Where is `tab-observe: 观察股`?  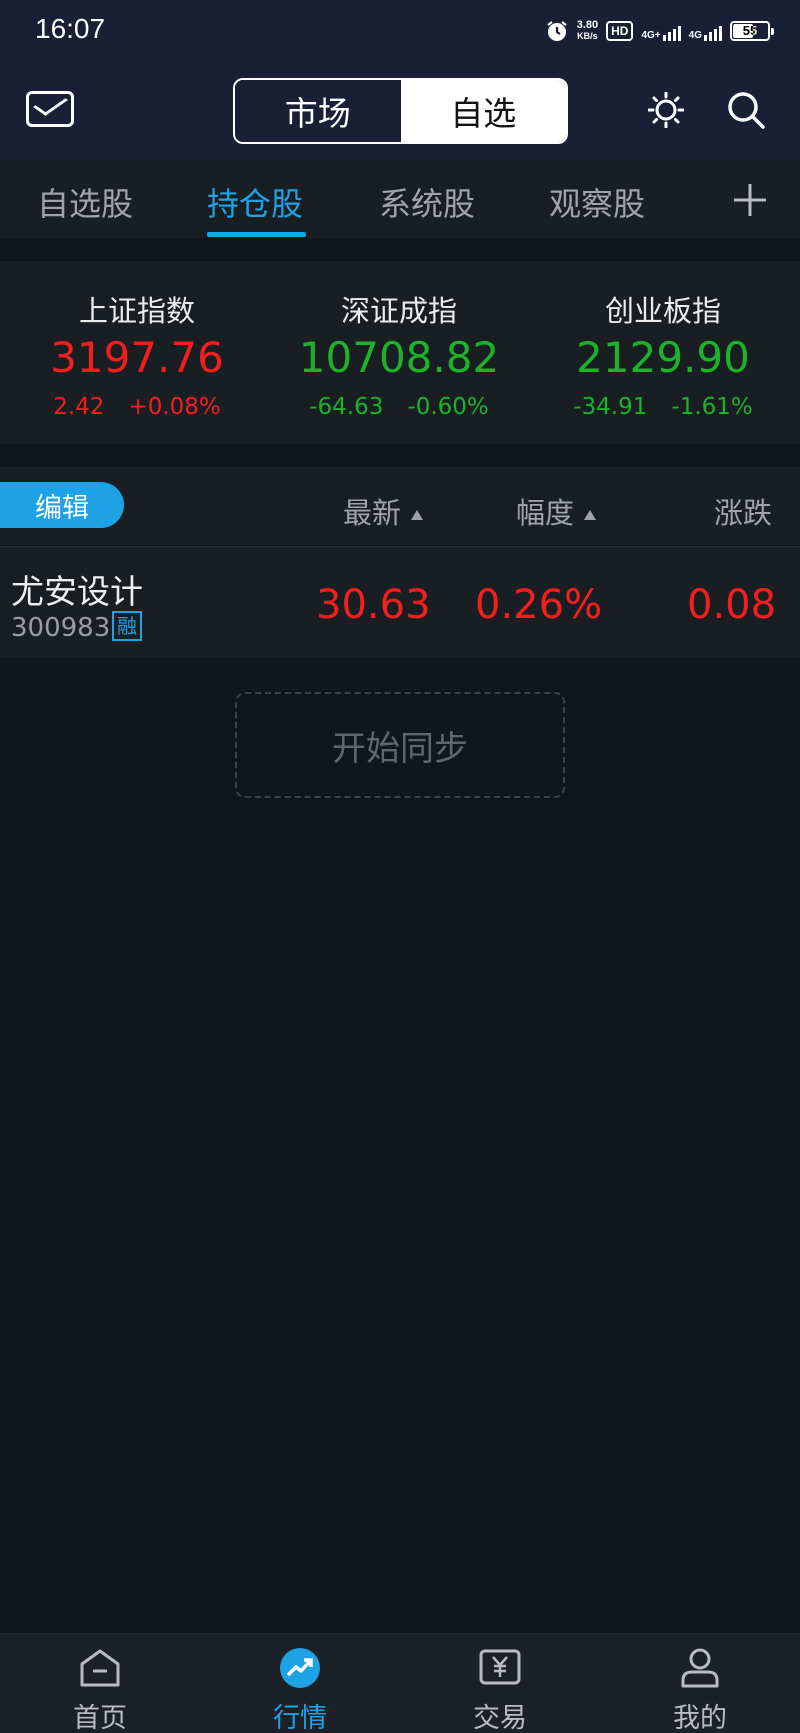
tab-observe: 观察股 is located at coordinates (597, 202).